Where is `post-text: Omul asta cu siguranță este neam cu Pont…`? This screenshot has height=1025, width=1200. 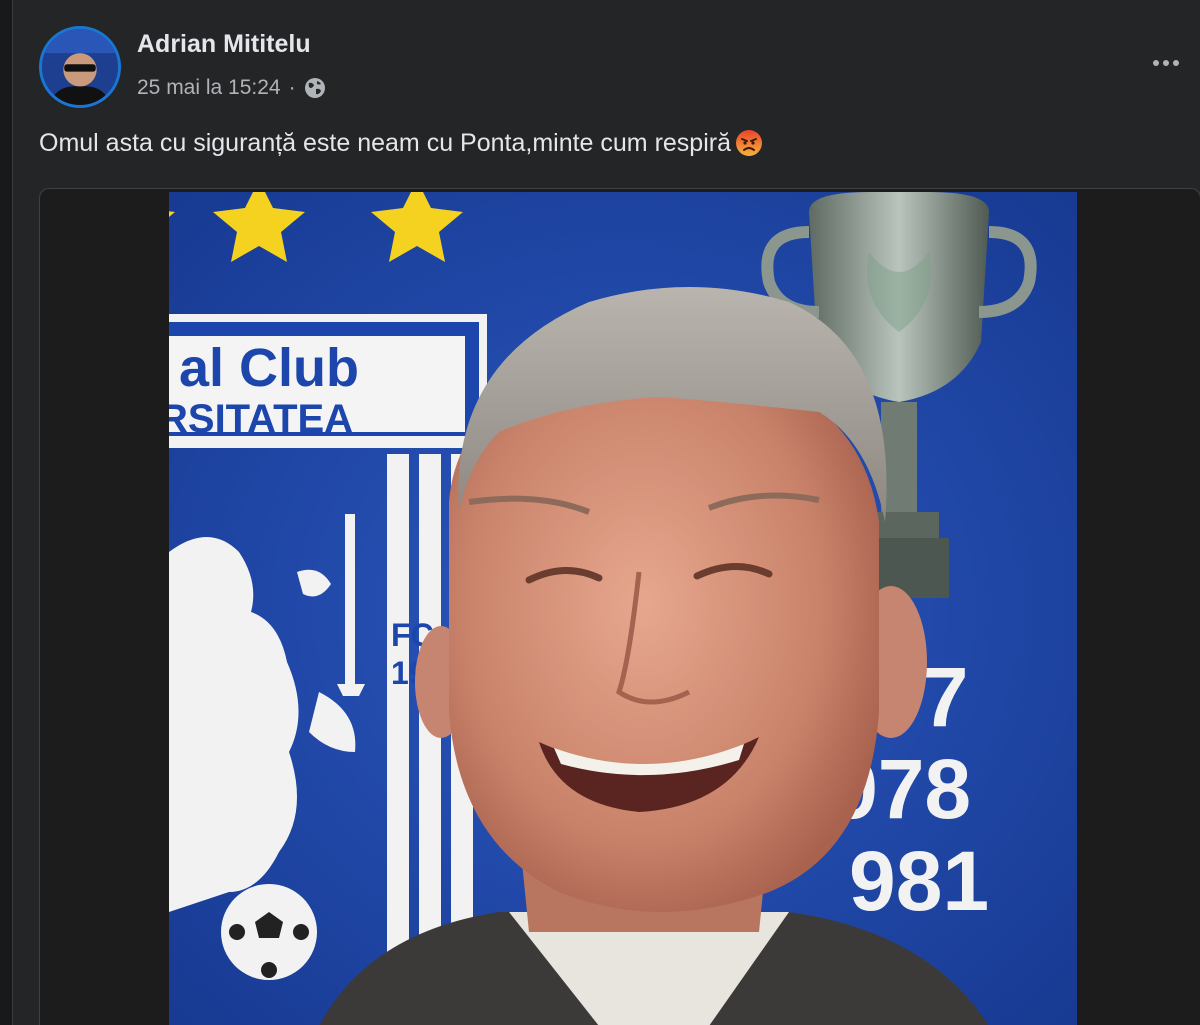 post-text: Omul asta cu siguranță este neam cu Pont… is located at coordinates (401, 143).